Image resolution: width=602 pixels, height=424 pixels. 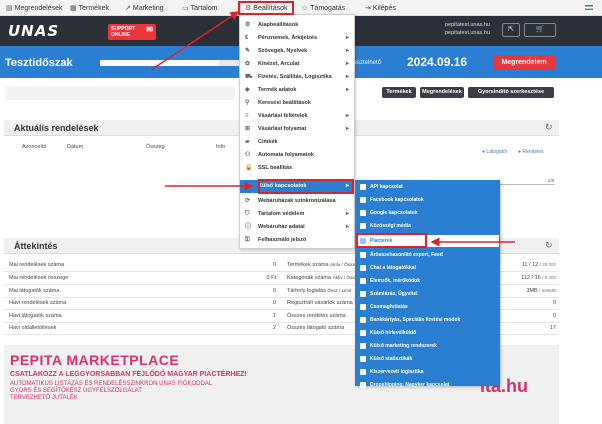 What do you see at coordinates (427, 294) in the screenshot?
I see `submenu-item-invoicing: Számlázás, Ügyvitel` at bounding box center [427, 294].